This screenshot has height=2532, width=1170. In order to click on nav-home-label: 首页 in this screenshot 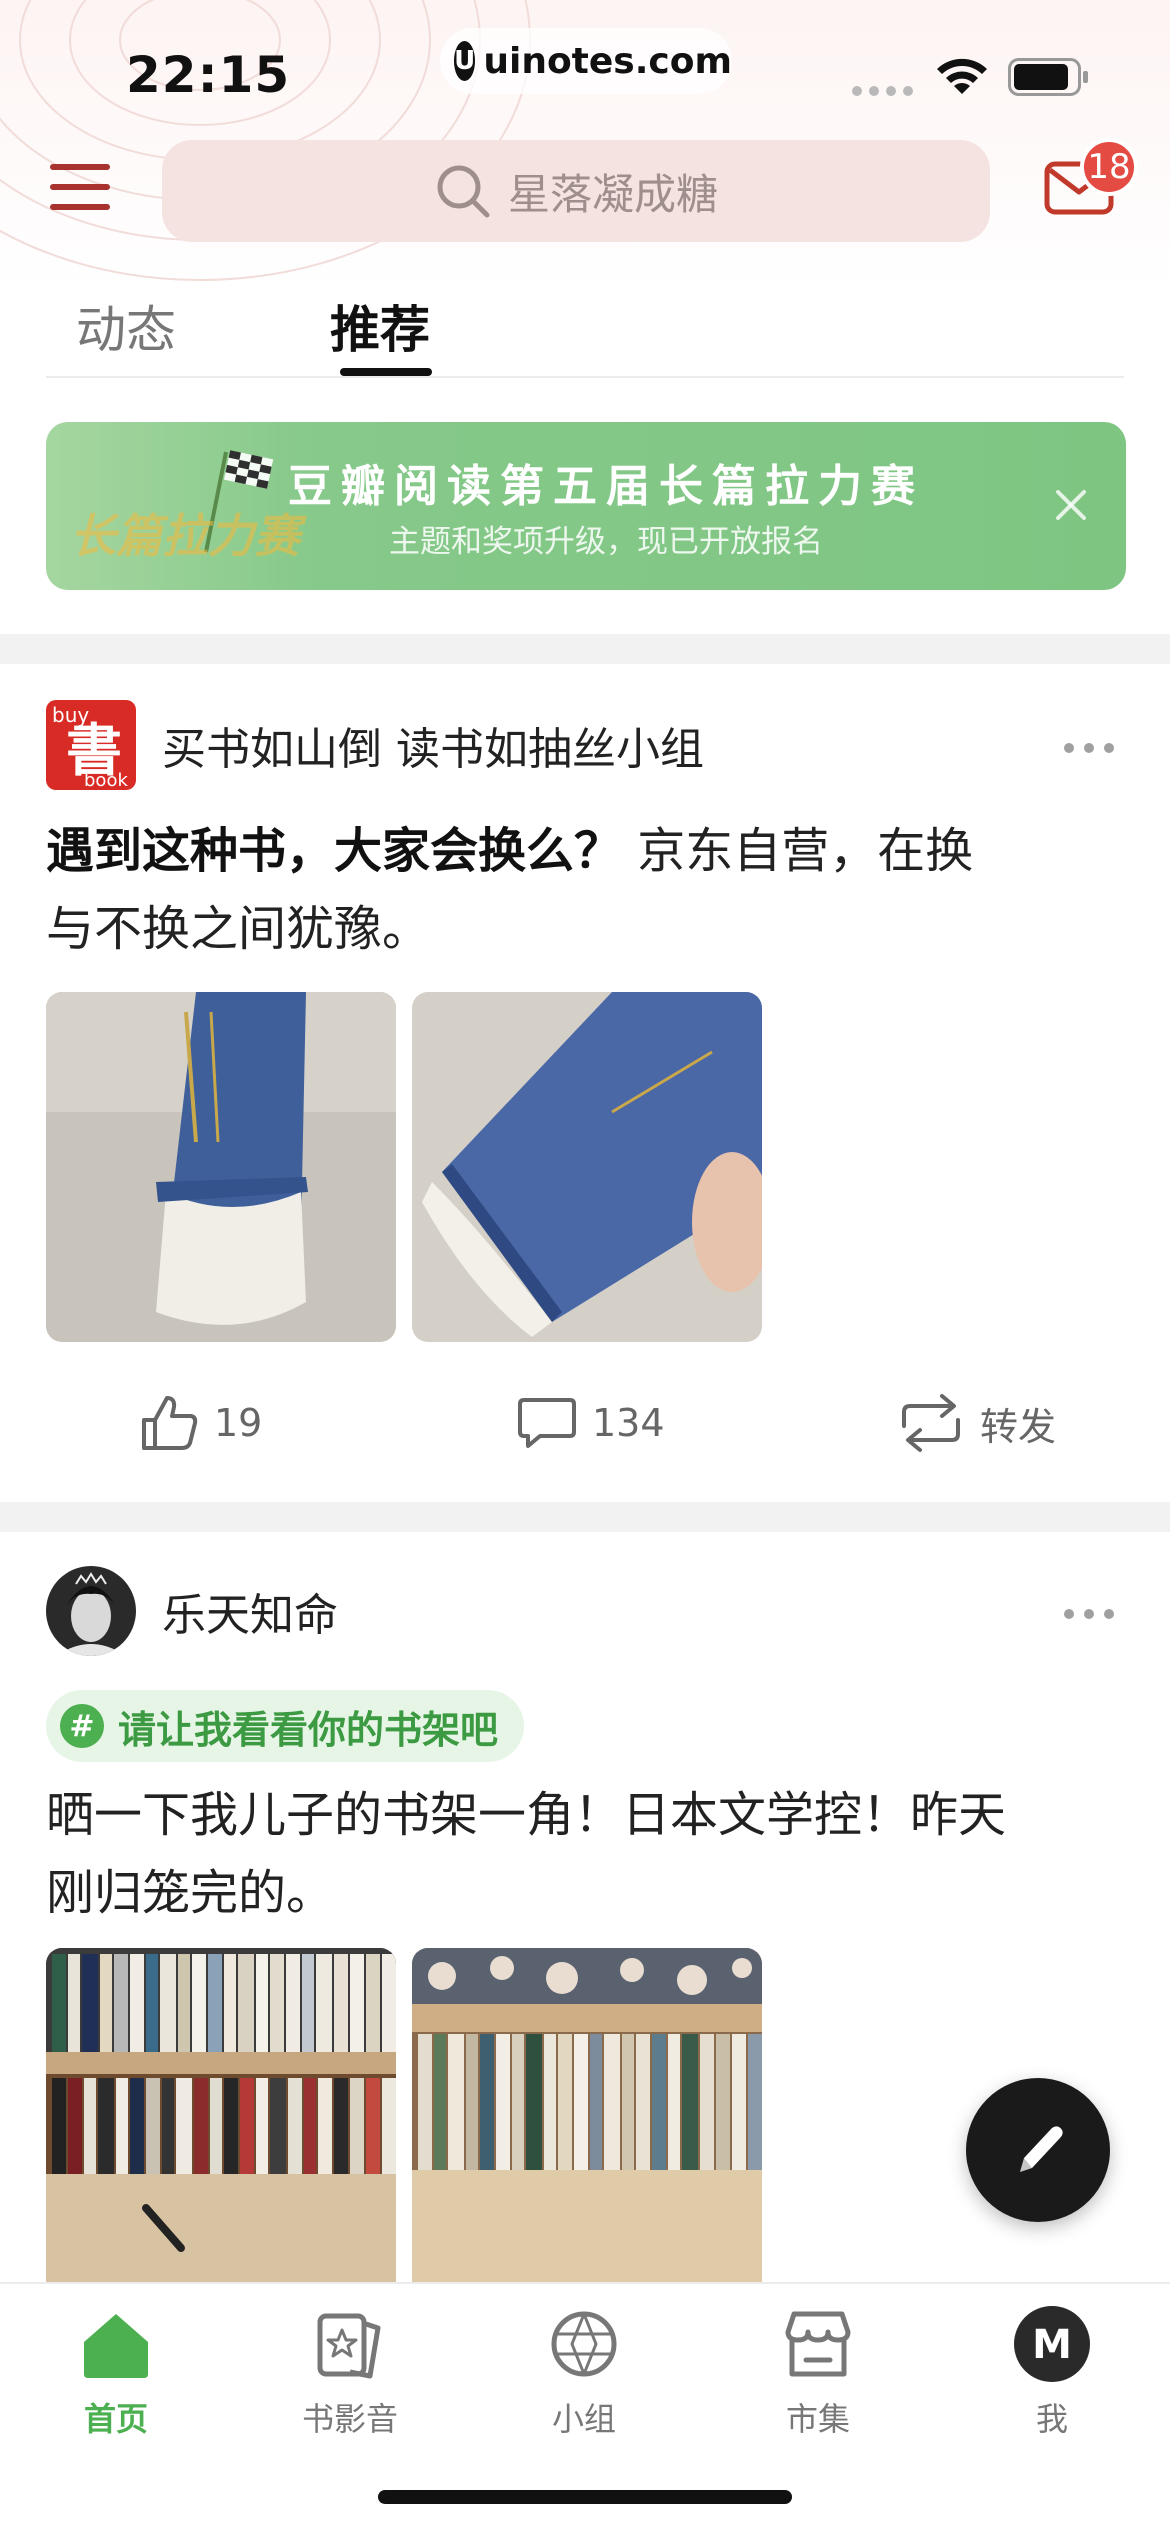, I will do `click(115, 2419)`.